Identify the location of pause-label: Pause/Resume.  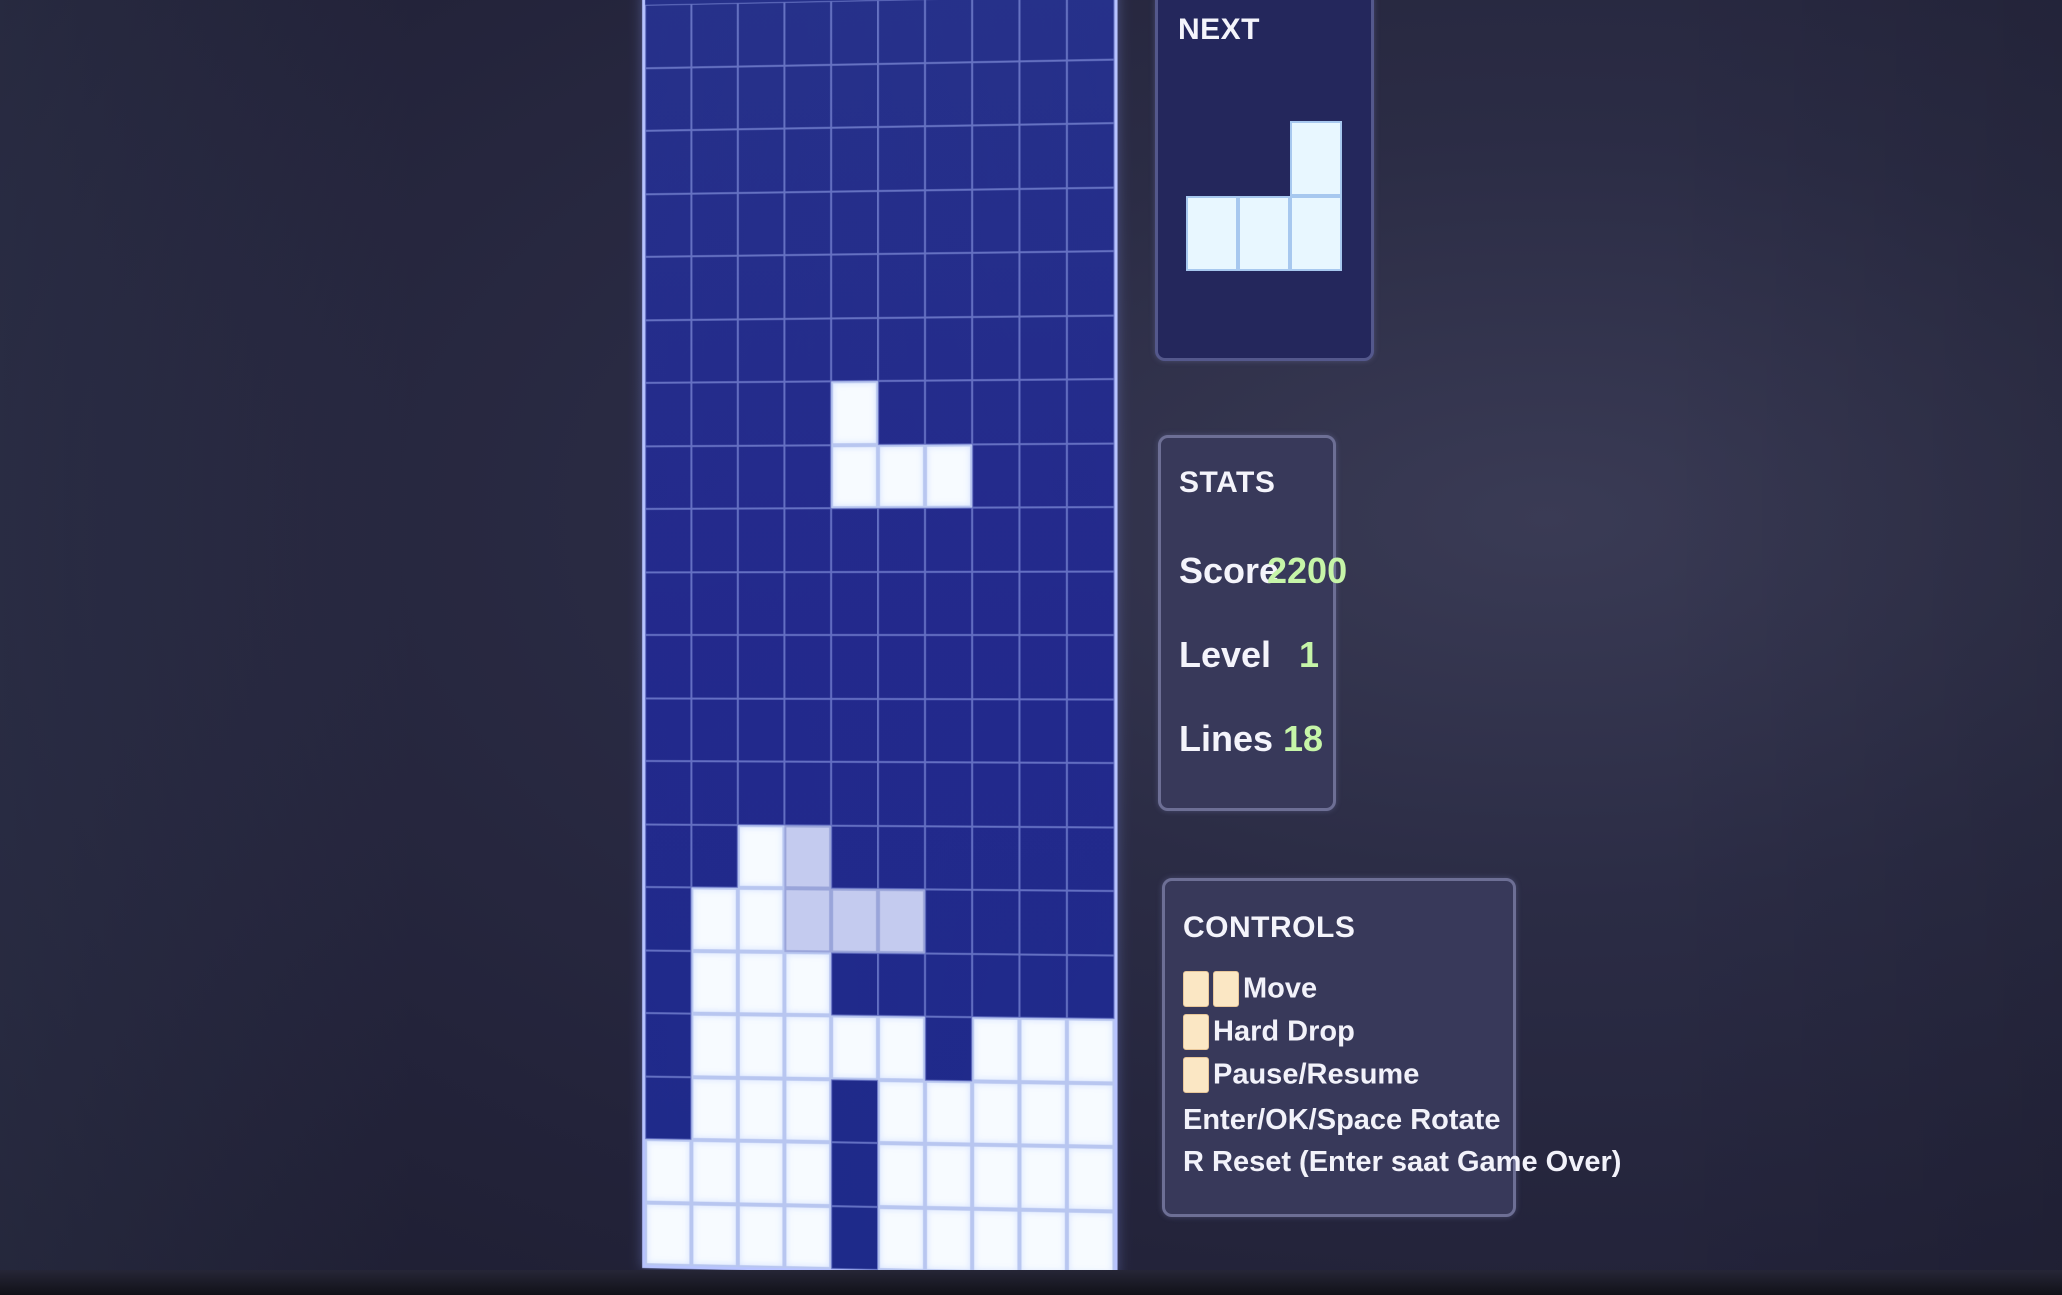
(1316, 1074).